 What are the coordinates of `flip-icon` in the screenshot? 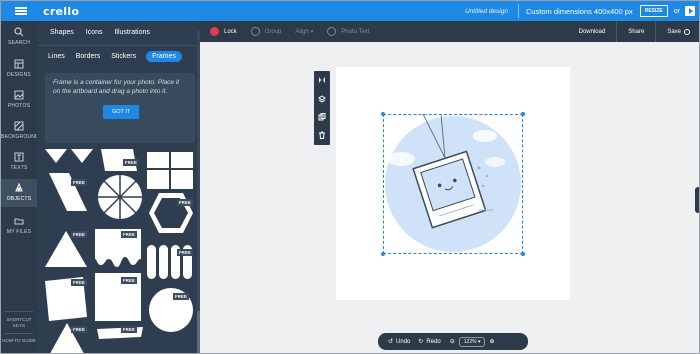 It's located at (322, 80).